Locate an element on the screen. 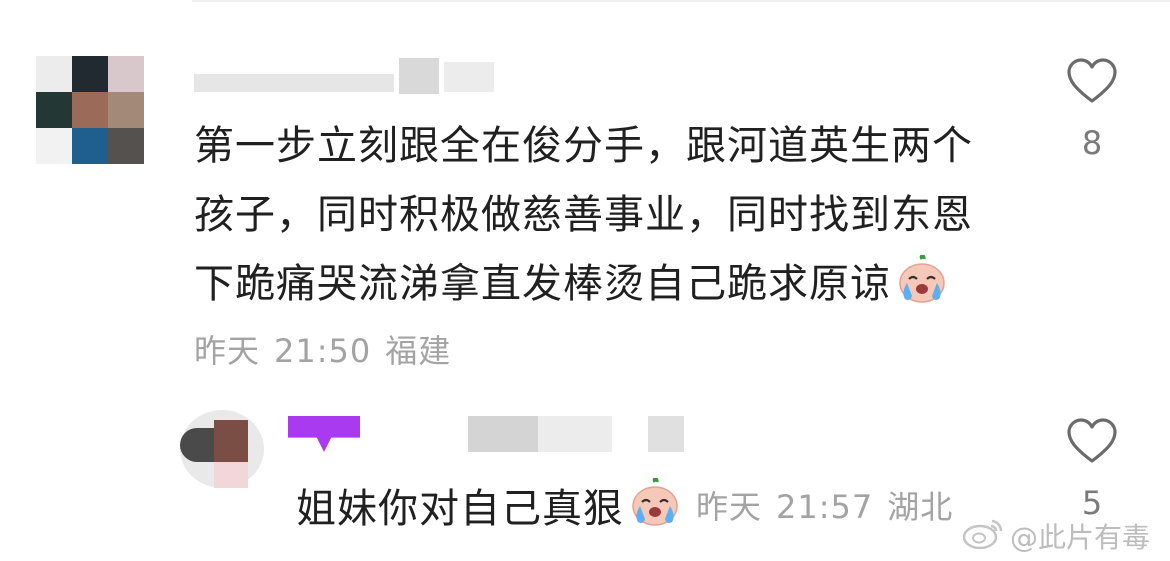  like-count: 8 is located at coordinates (1092, 143).